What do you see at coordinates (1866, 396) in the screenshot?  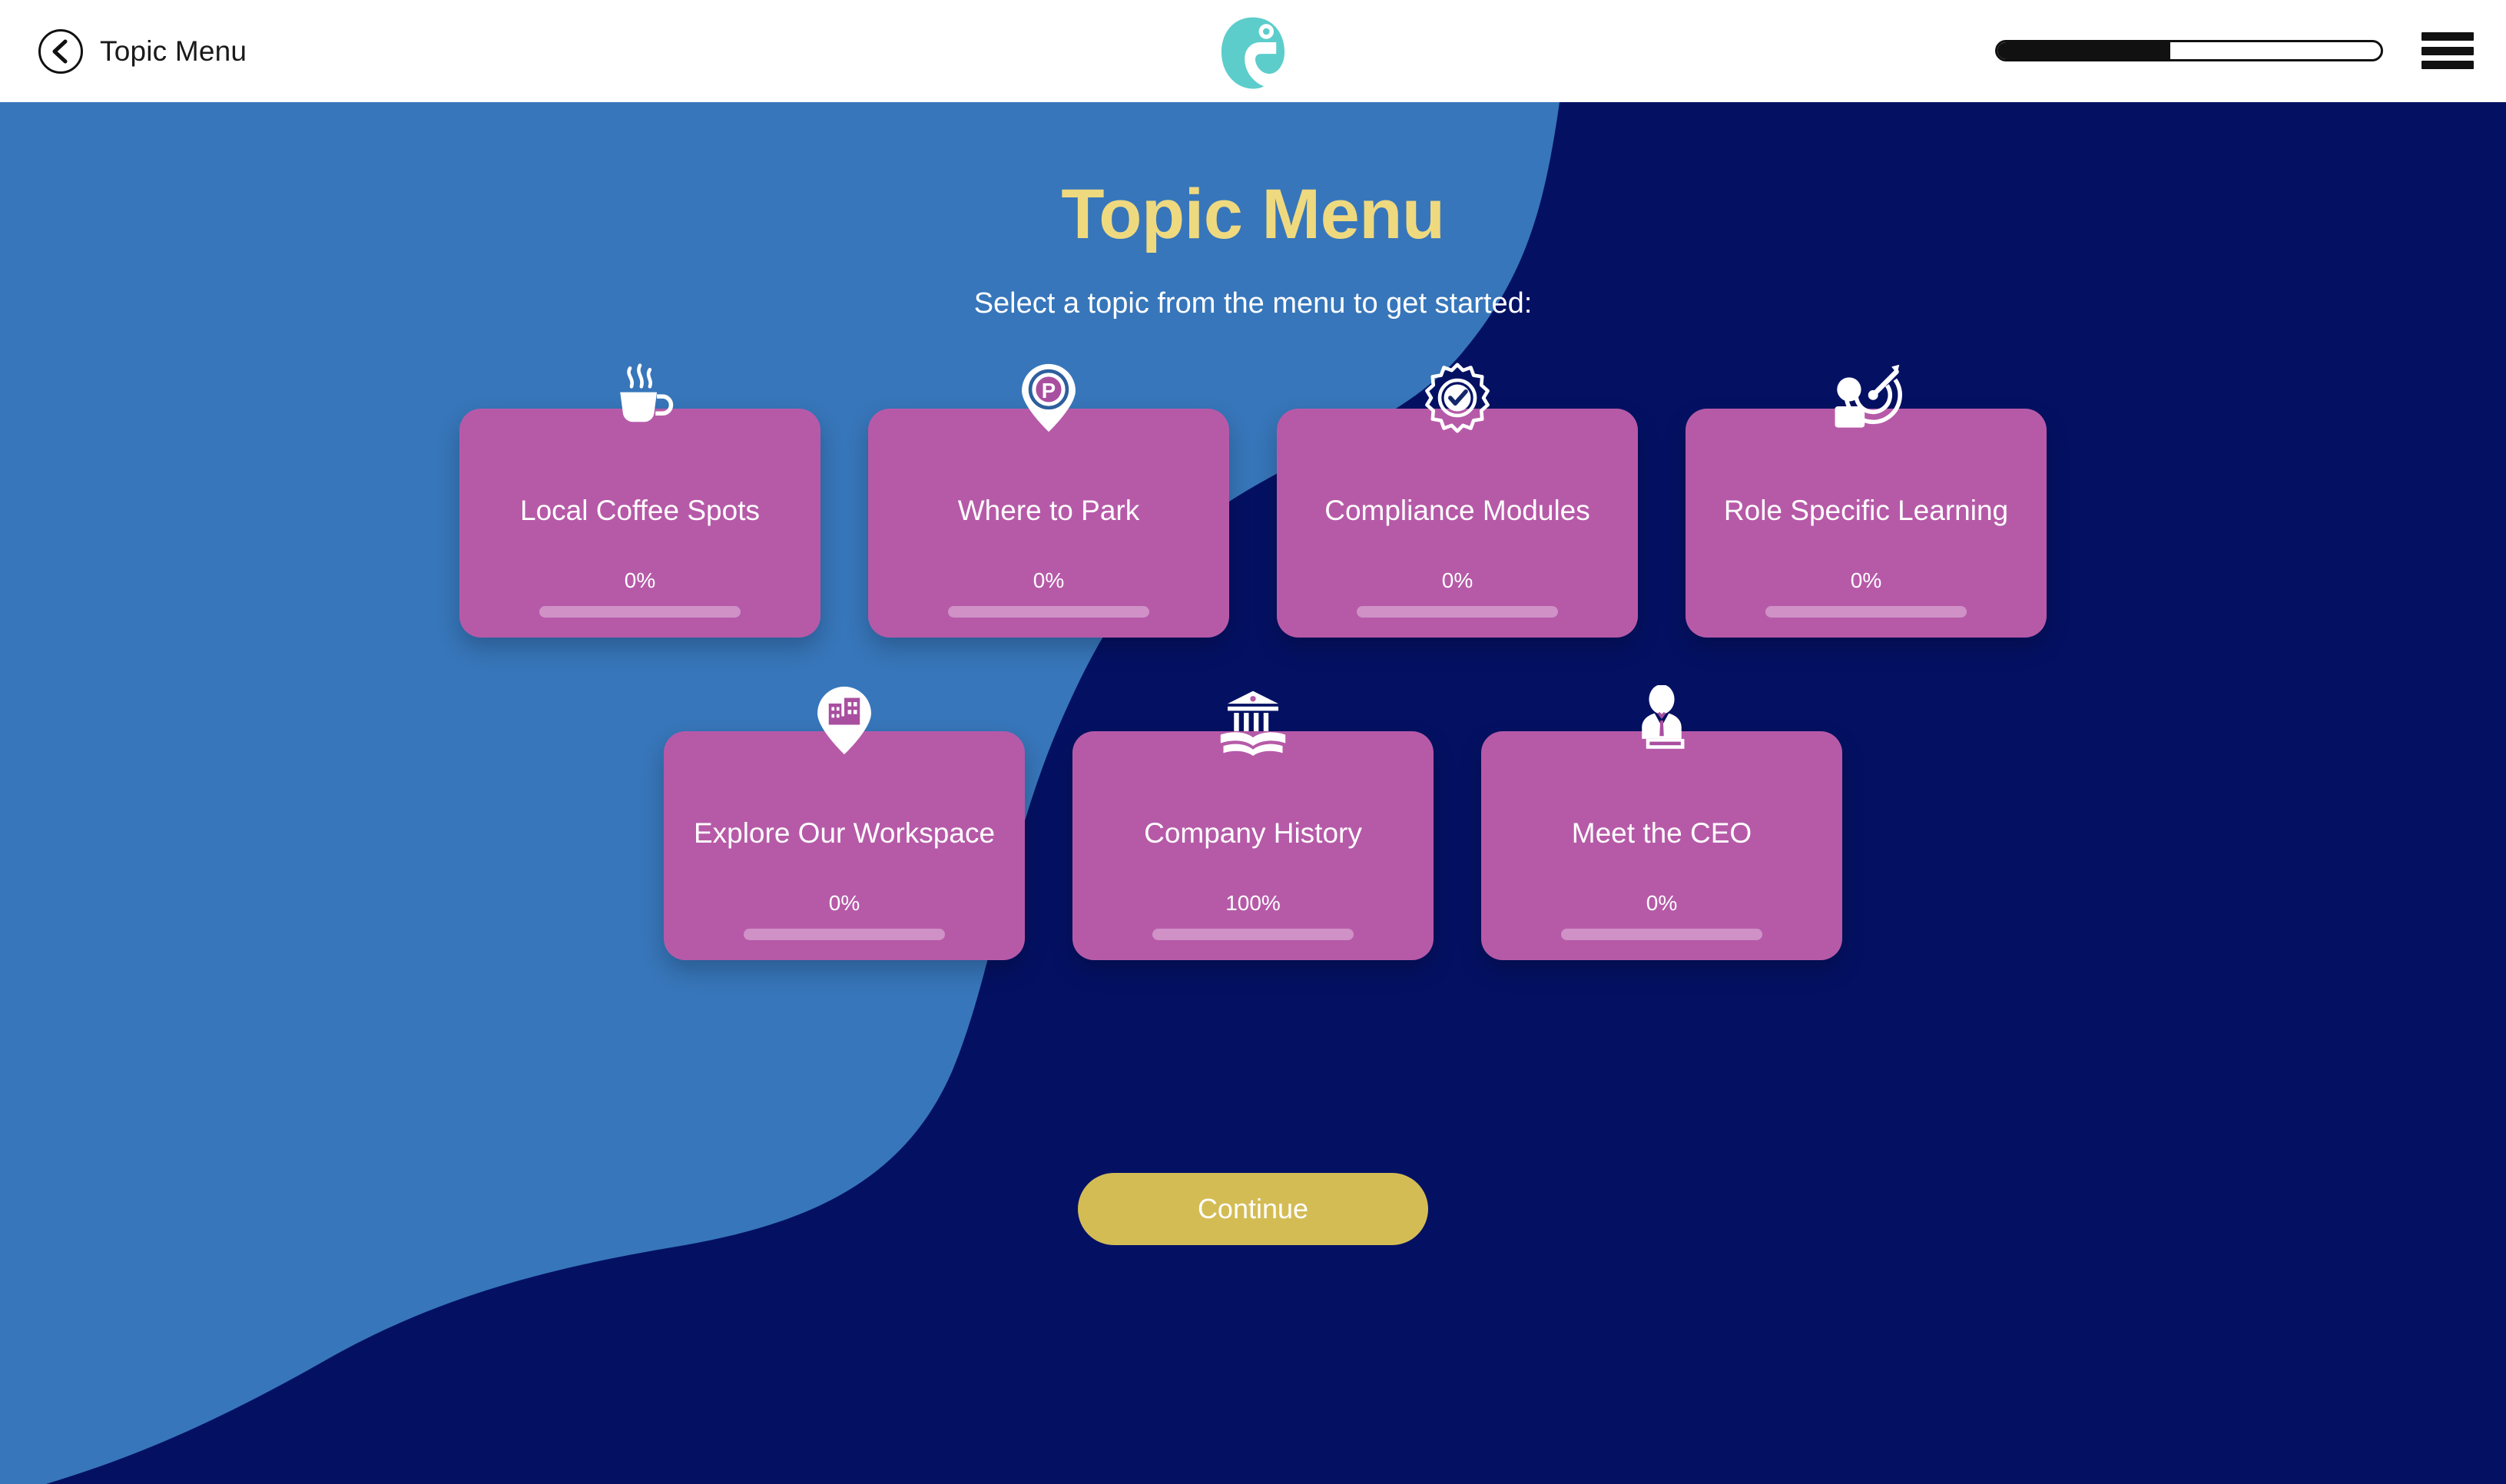 I see `person-target-icon` at bounding box center [1866, 396].